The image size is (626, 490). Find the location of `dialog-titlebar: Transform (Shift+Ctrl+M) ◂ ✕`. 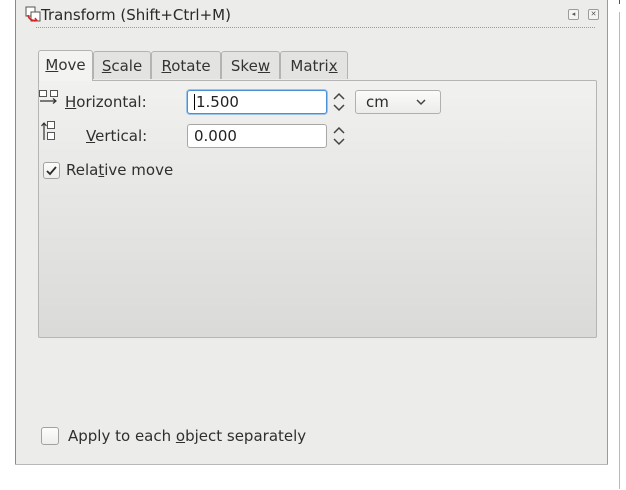

dialog-titlebar: Transform (Shift+Ctrl+M) ◂ ✕ is located at coordinates (311, 14).